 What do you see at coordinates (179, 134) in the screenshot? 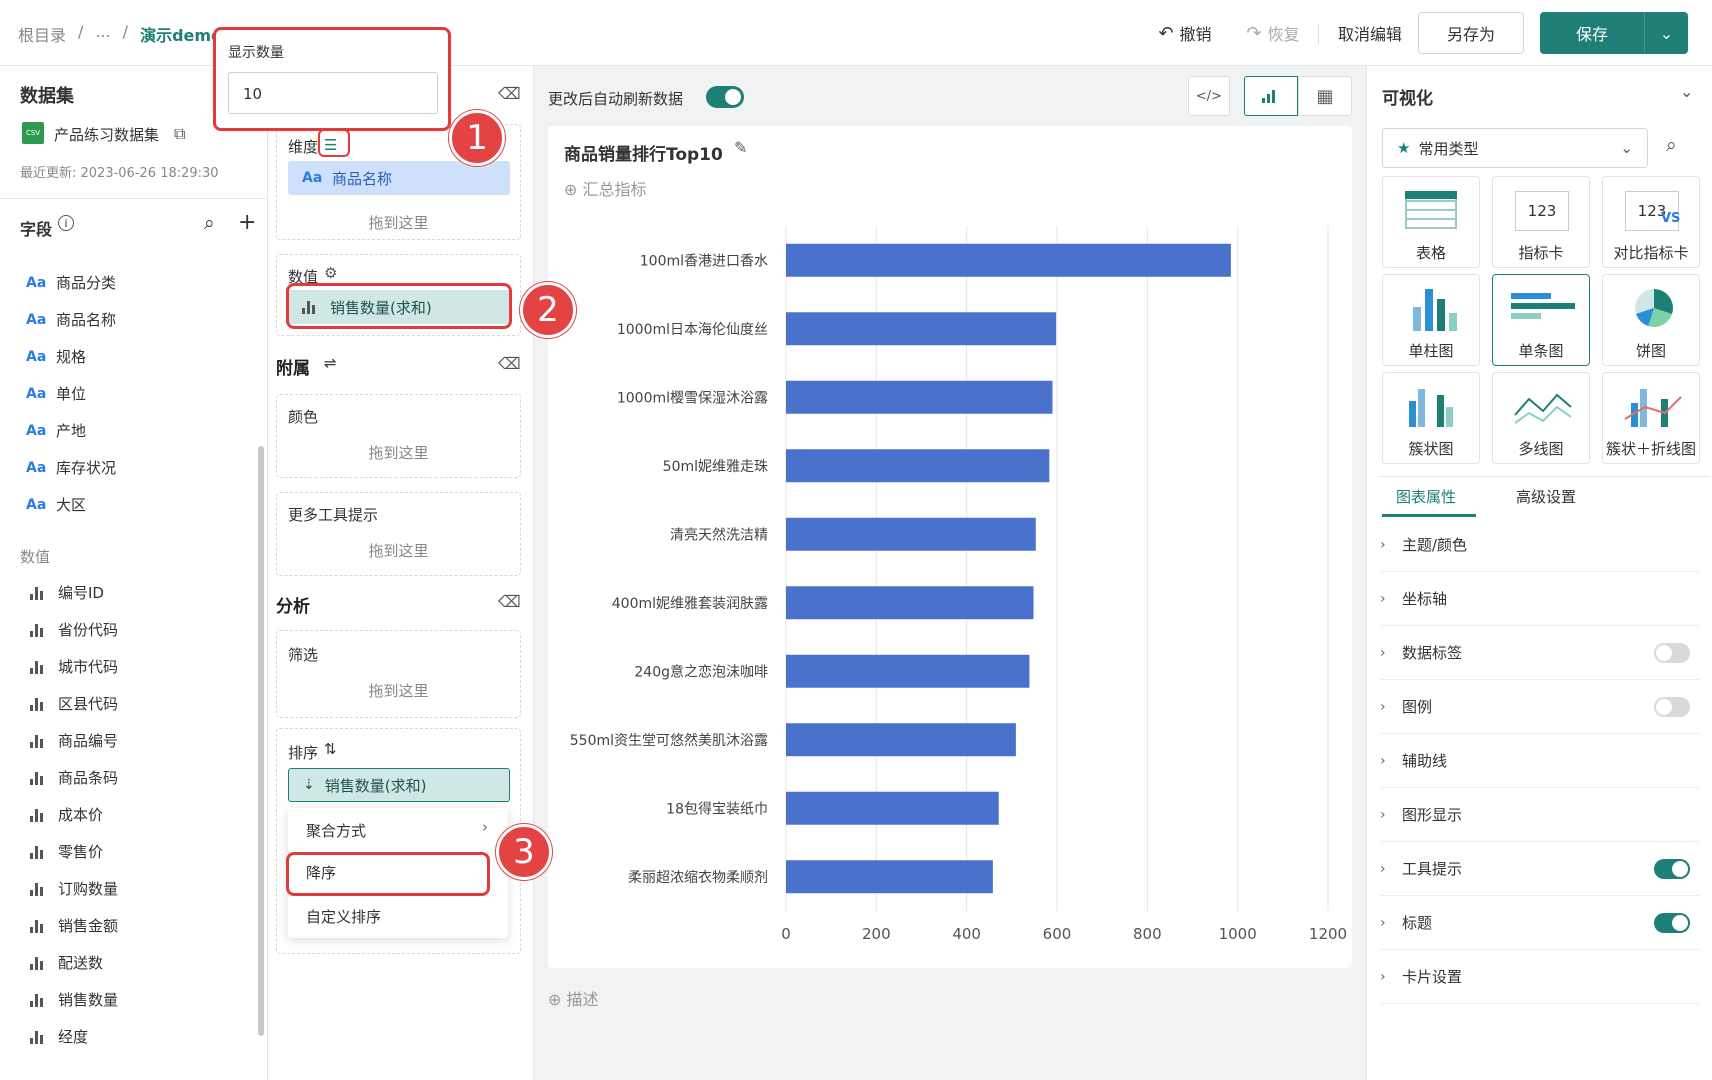
I see `preview-icon: ⧉` at bounding box center [179, 134].